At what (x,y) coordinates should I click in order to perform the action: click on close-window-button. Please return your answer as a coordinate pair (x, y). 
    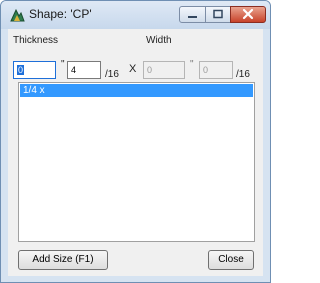
    Looking at the image, I should click on (248, 14).